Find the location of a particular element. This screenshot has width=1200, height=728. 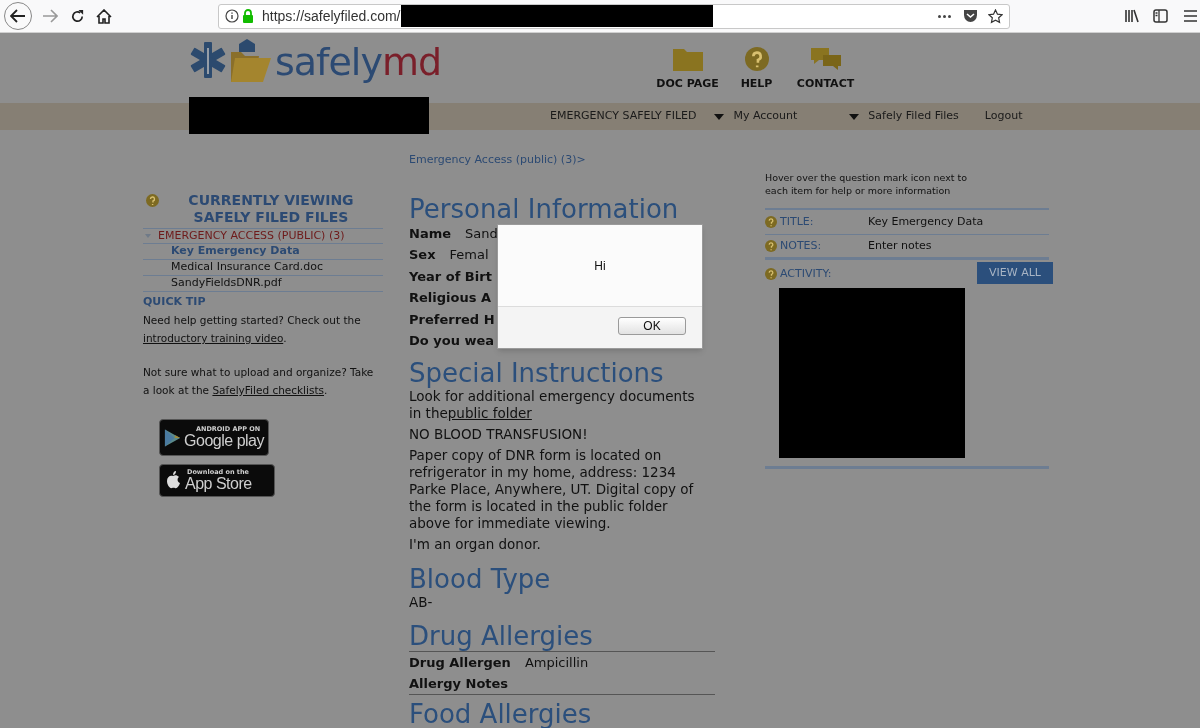

more-icon is located at coordinates (944, 16).